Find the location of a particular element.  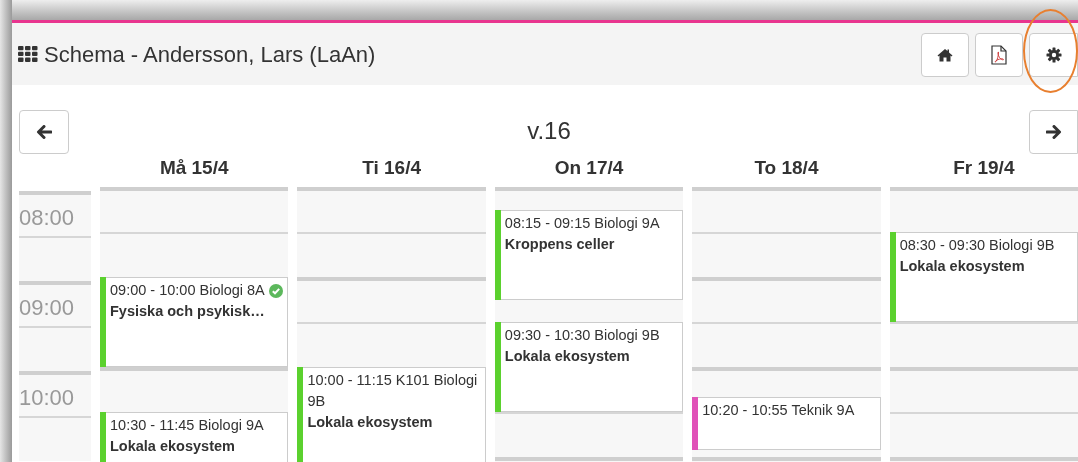

lesson-card: 10:30 - 11:45 Biologi 9A Lokala ekosystem is located at coordinates (194, 437).